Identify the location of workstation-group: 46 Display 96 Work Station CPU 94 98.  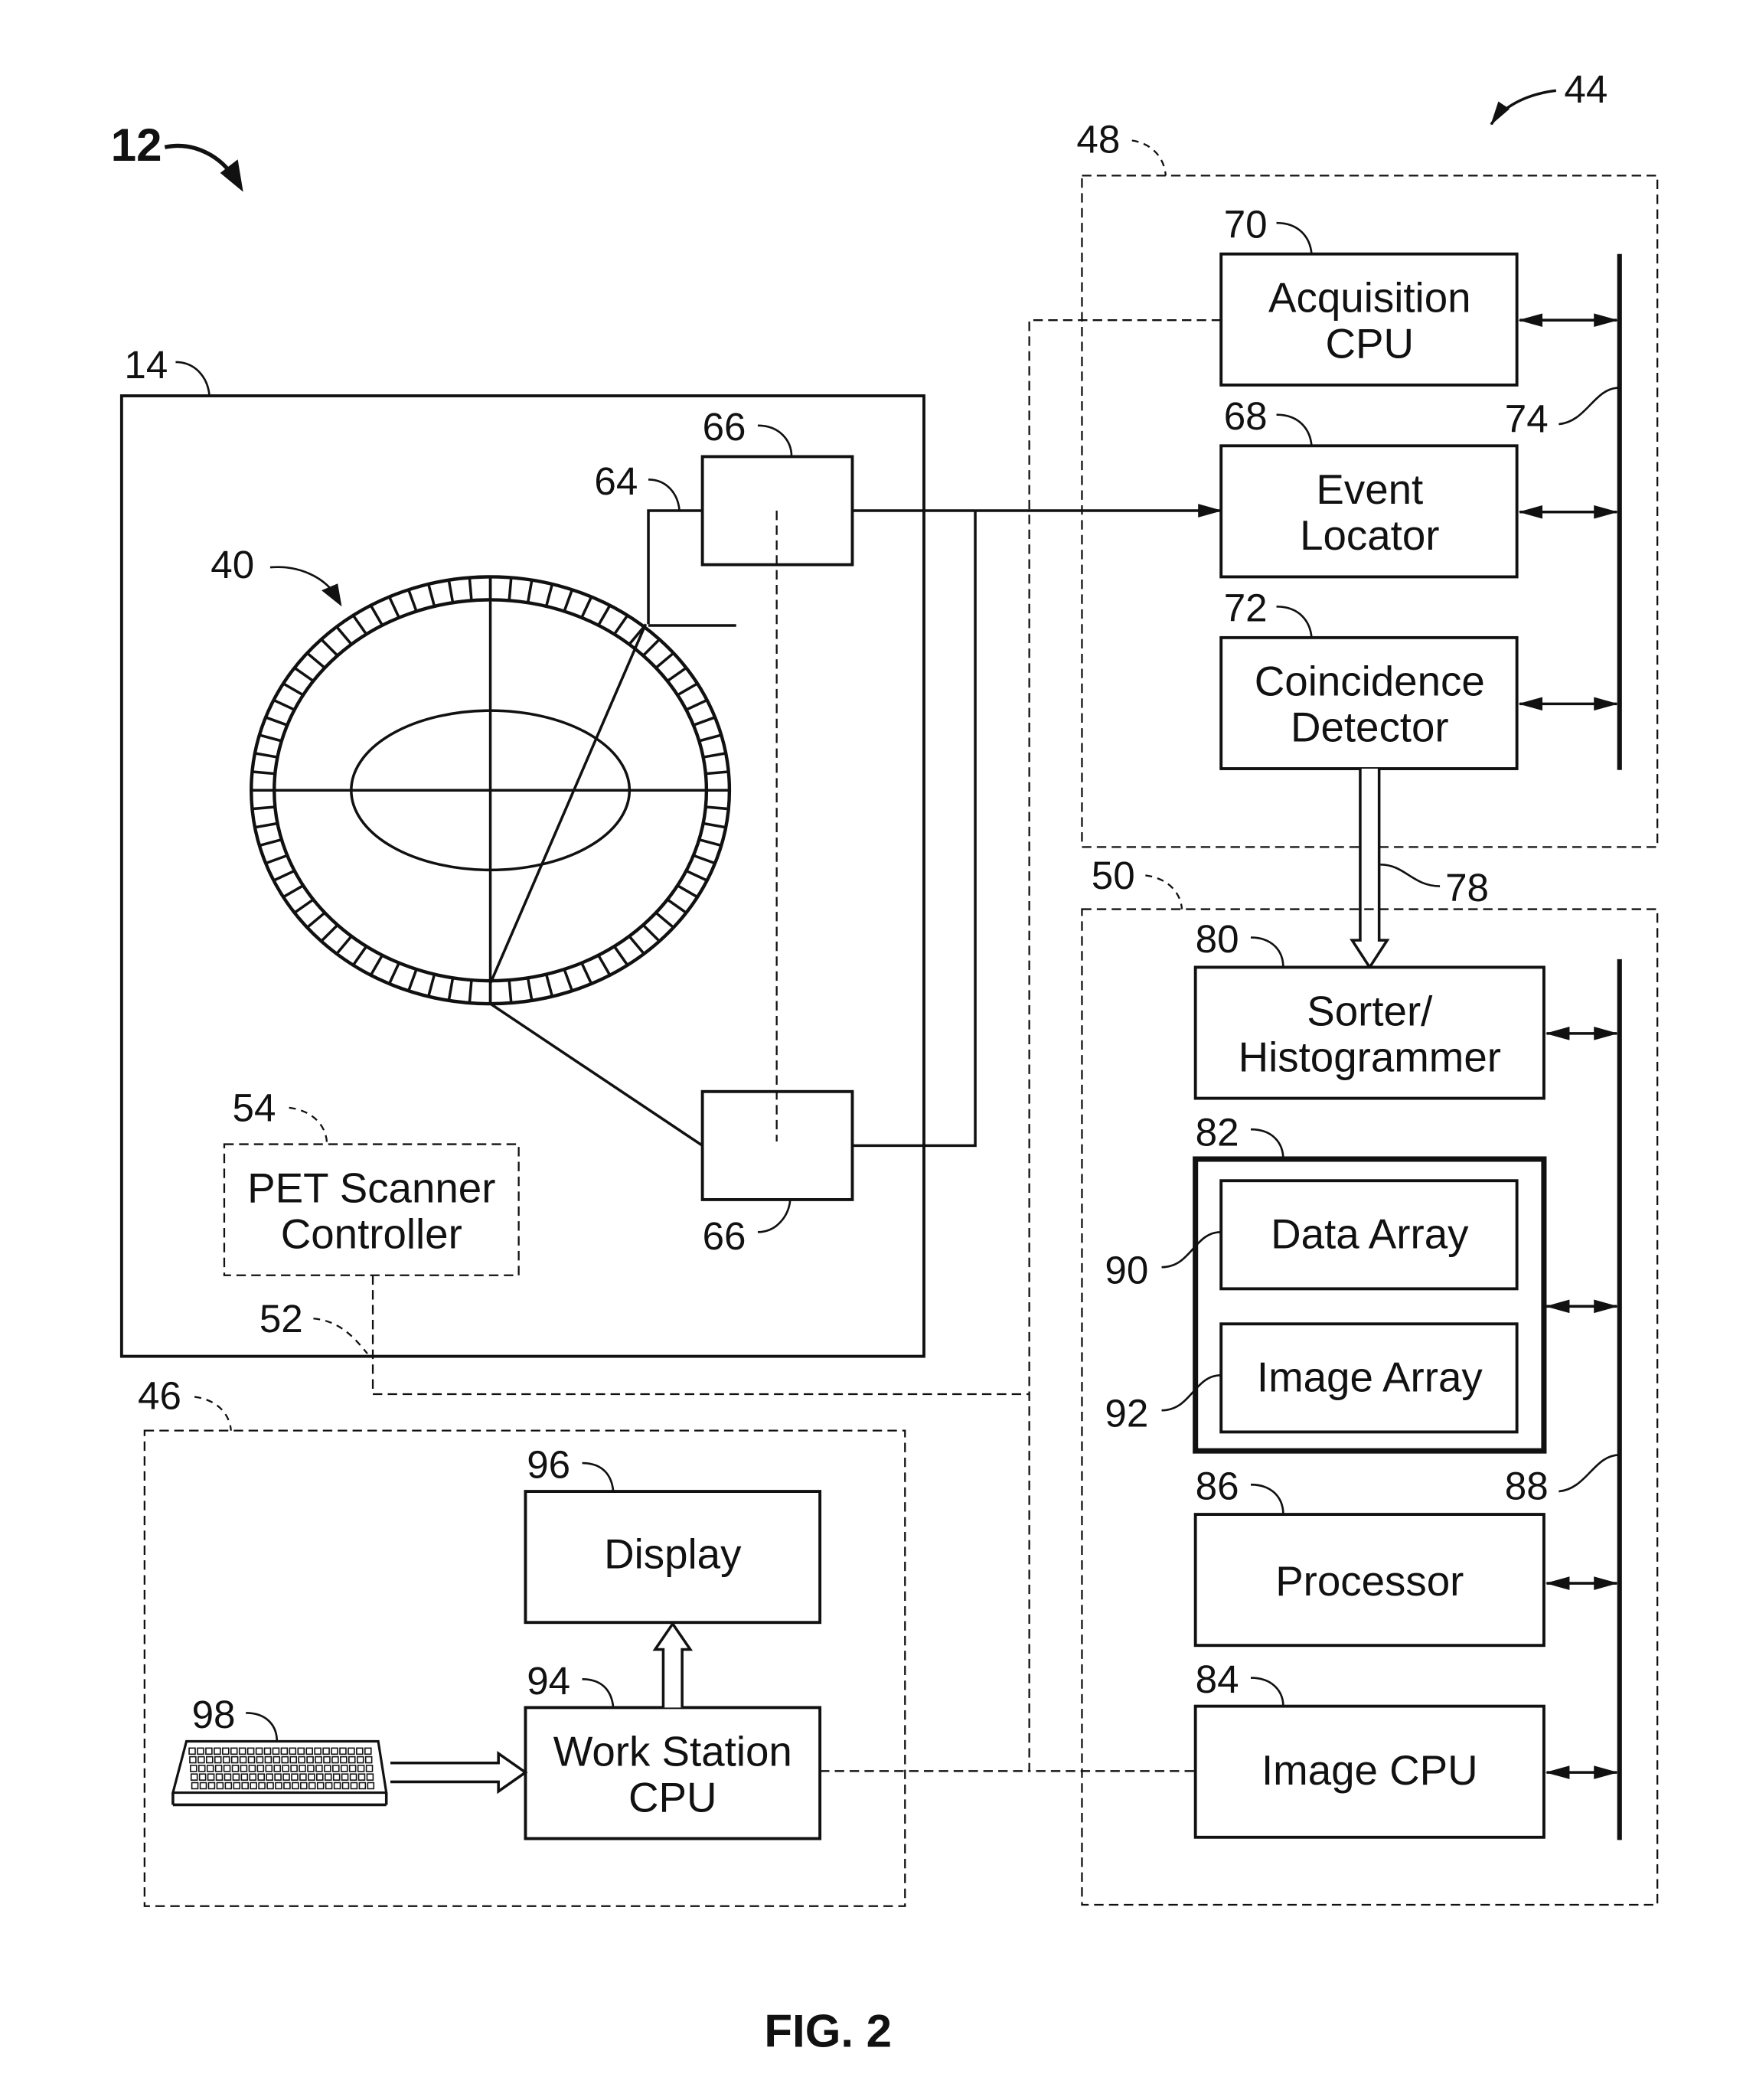
(522, 1640).